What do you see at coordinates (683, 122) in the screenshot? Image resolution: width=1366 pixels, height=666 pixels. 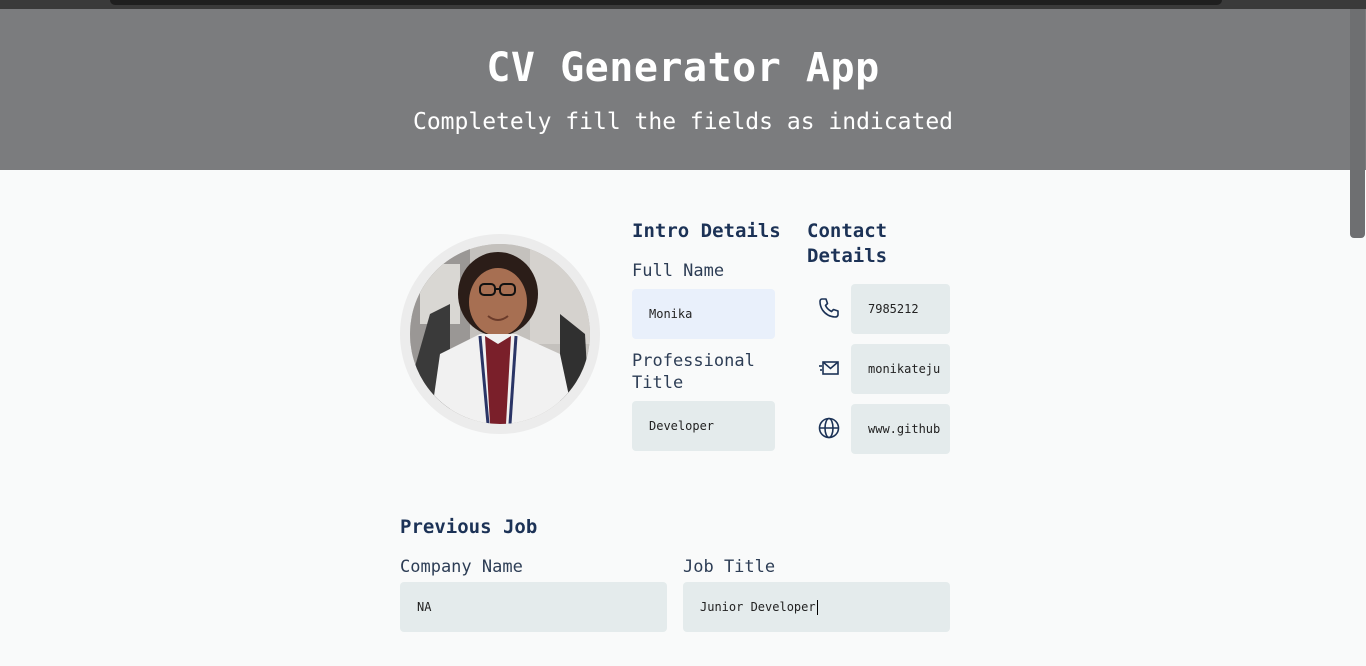 I see `app-subtitle: Completely fill the fields as indicated` at bounding box center [683, 122].